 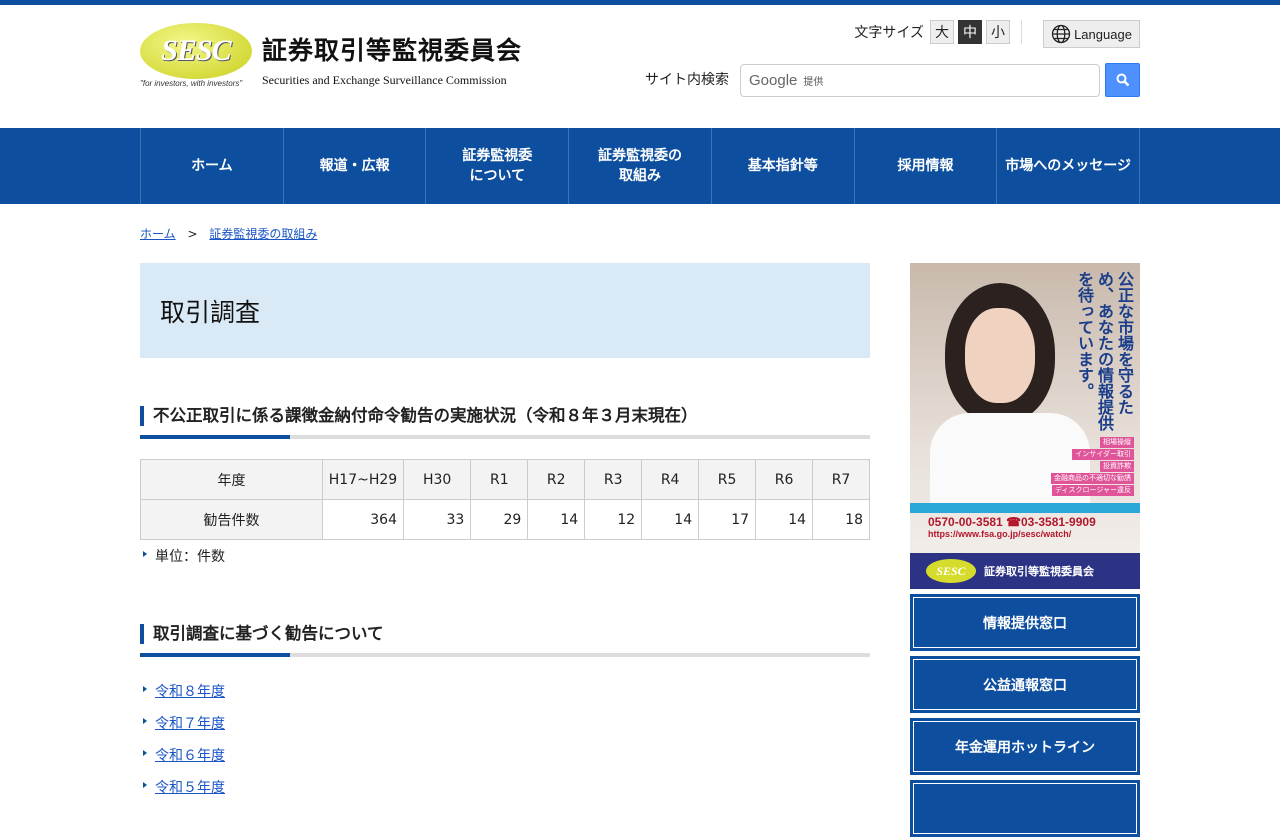 What do you see at coordinates (727, 519) in the screenshot?
I see `table-cell: 17` at bounding box center [727, 519].